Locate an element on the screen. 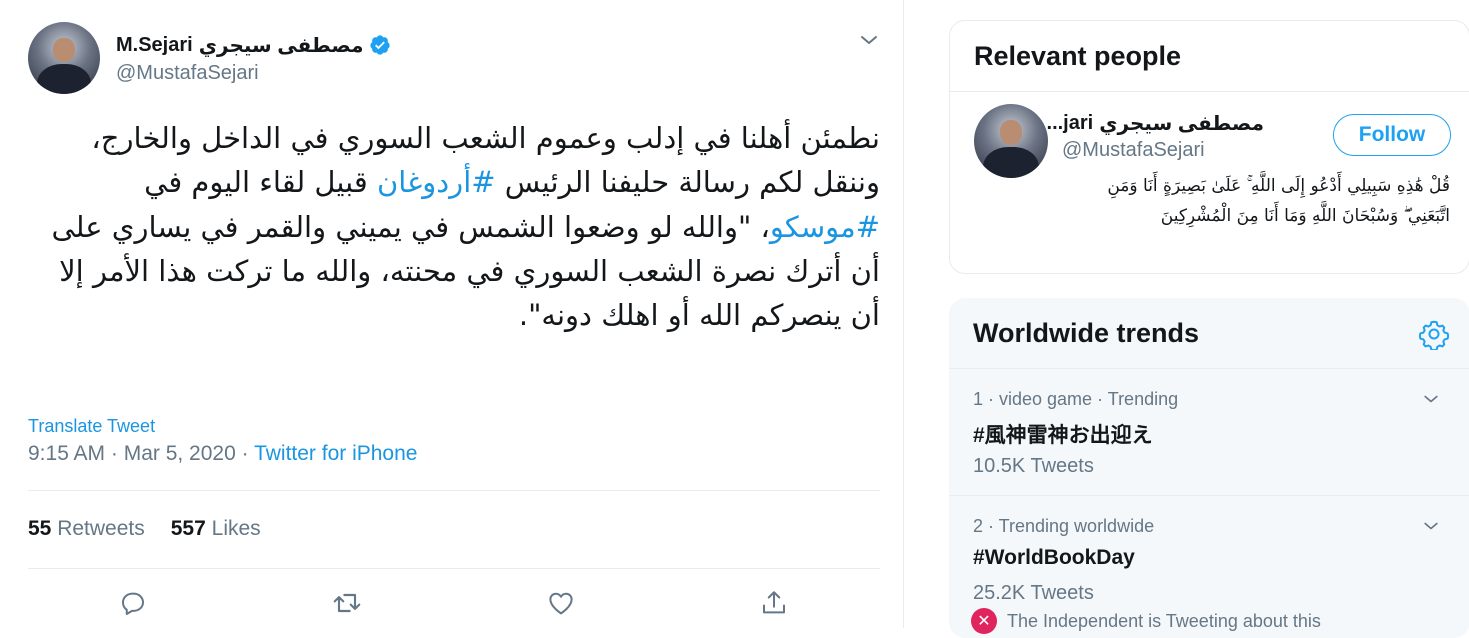  author-name-arabic: مصطفى سيجري is located at coordinates (281, 45).